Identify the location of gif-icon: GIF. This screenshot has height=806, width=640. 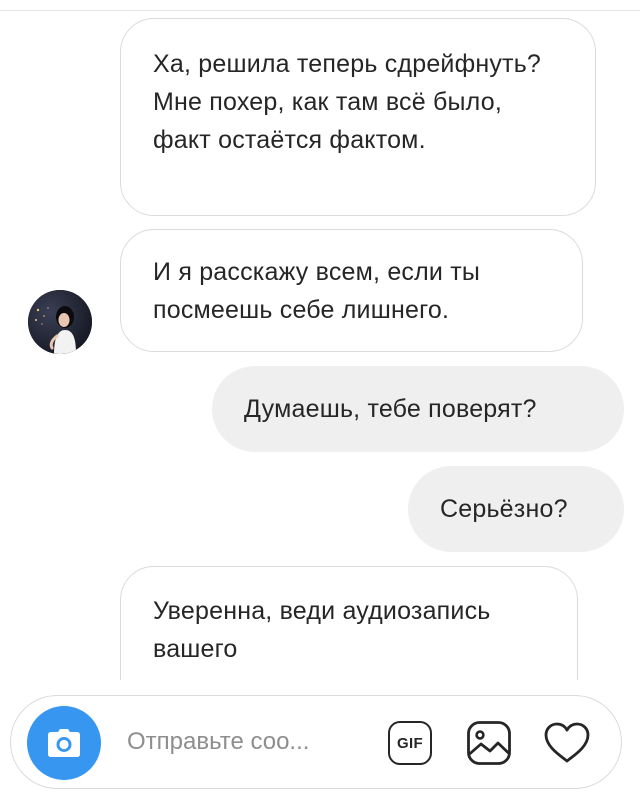
(410, 743).